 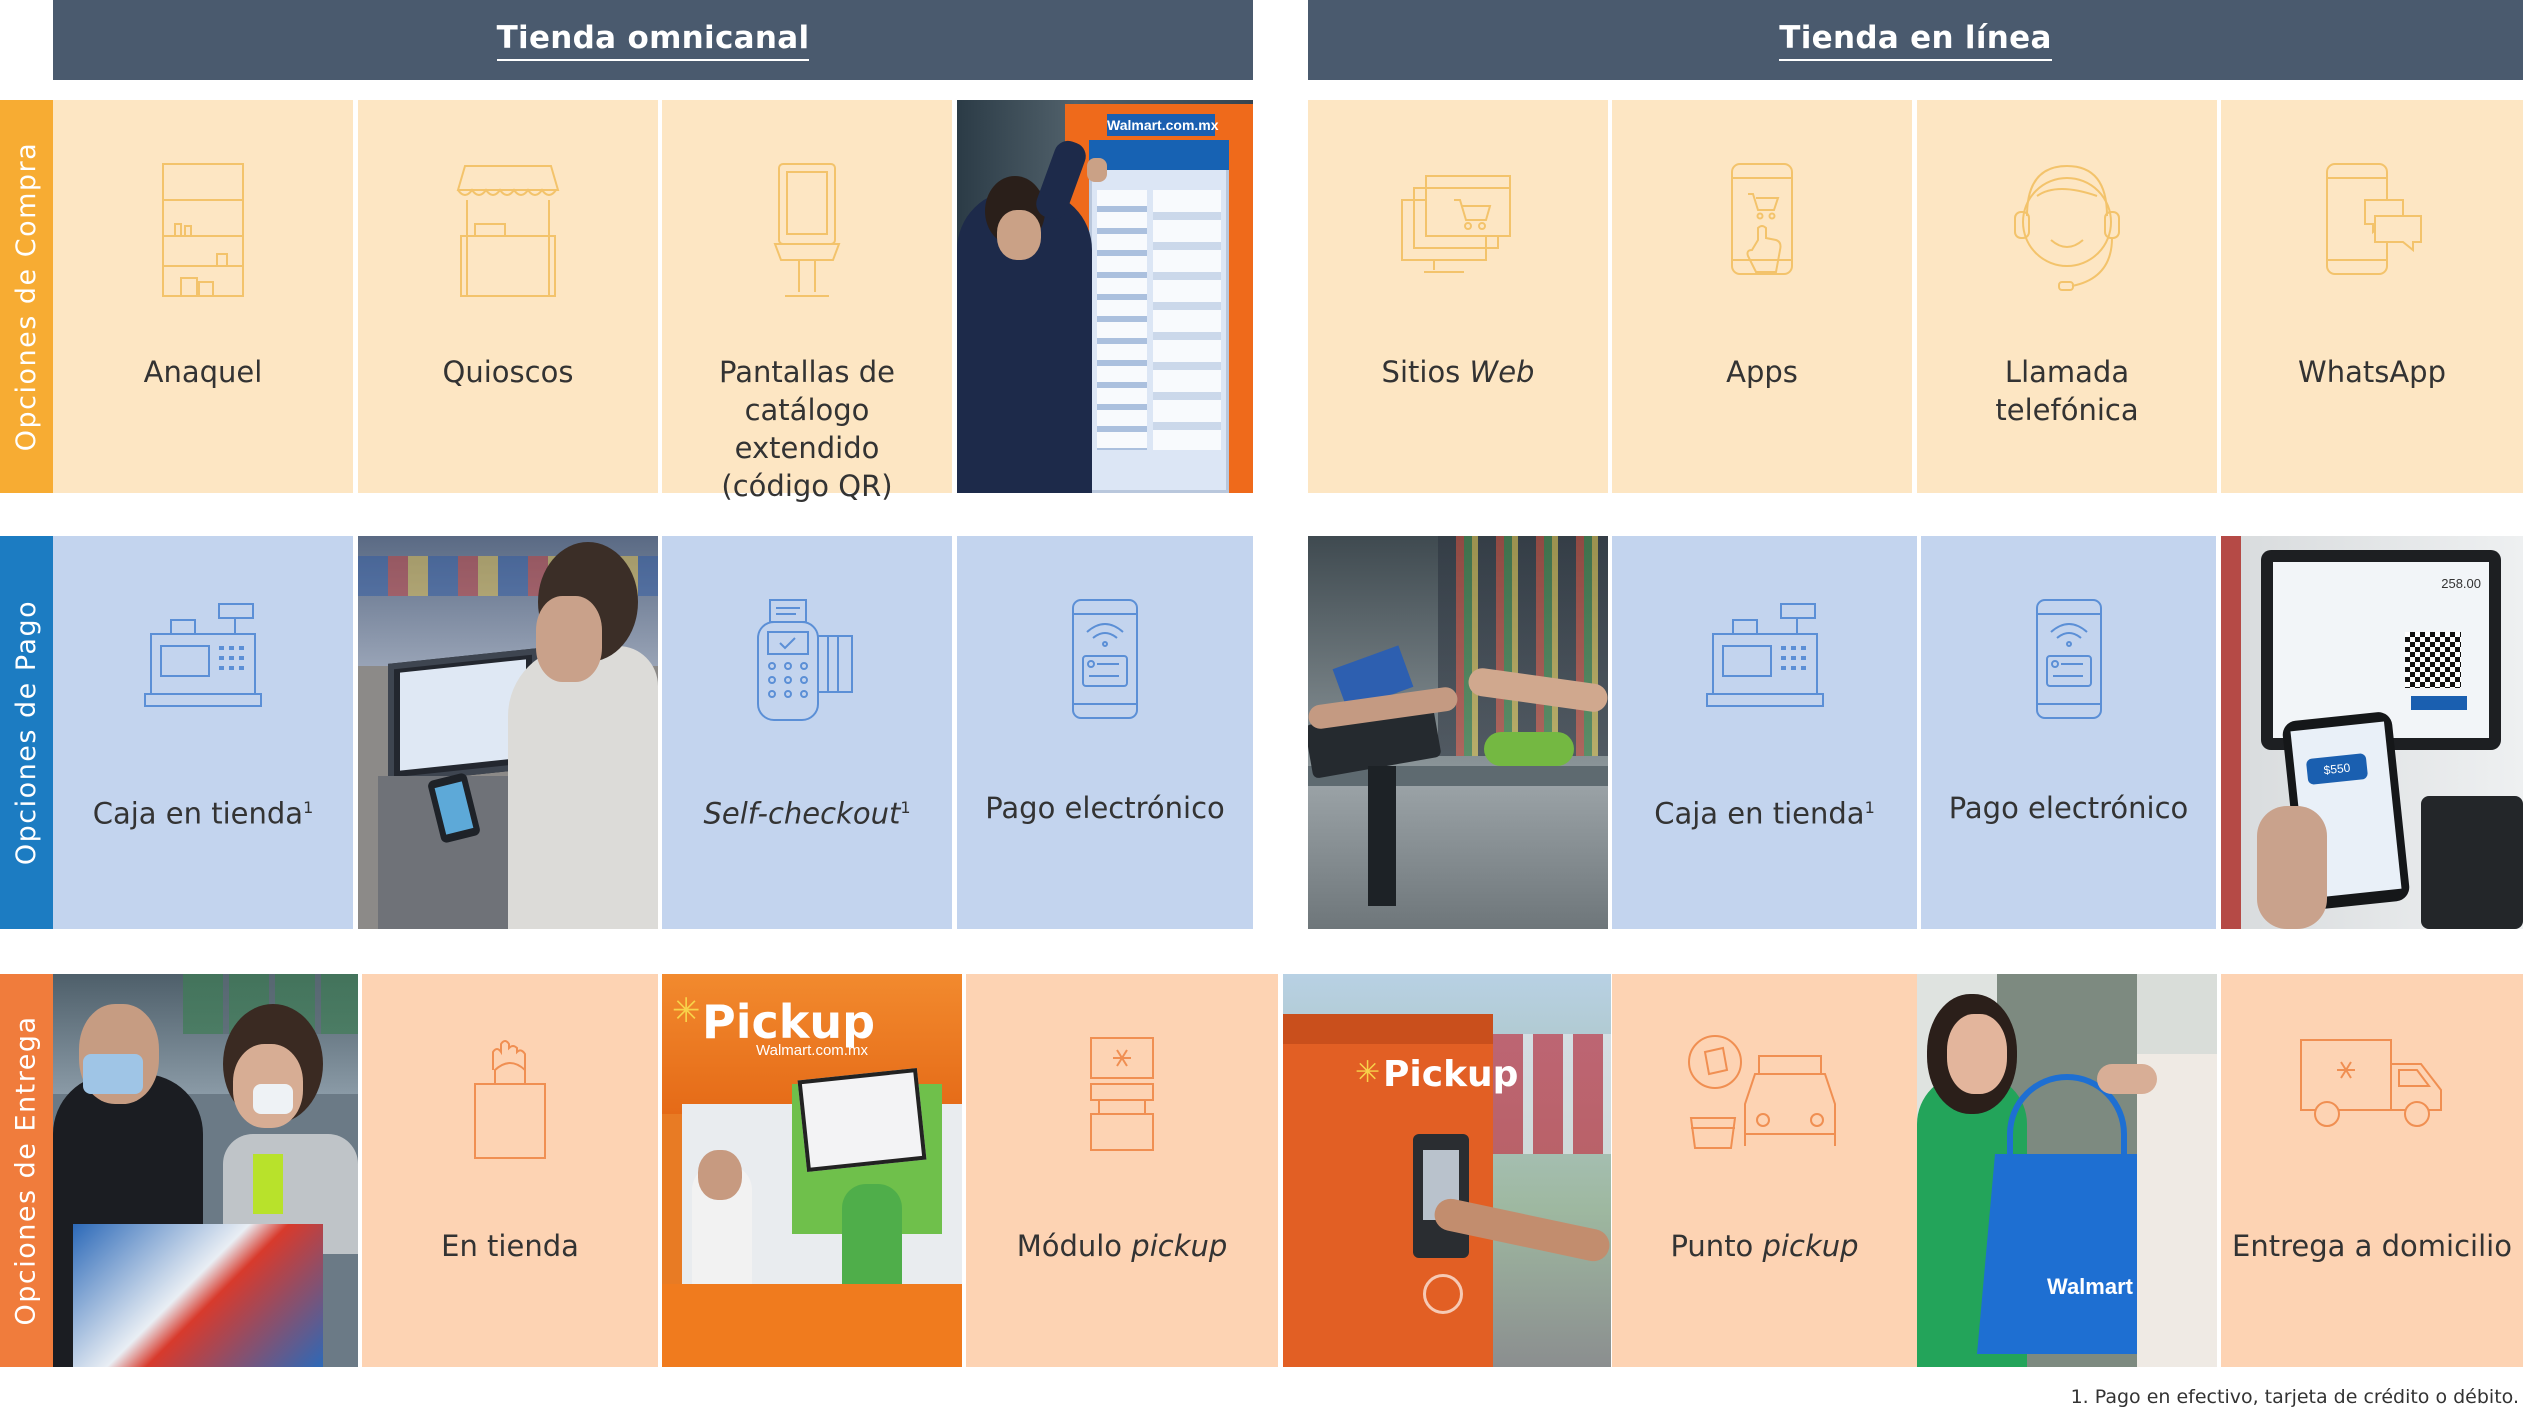 What do you see at coordinates (2372, 296) in the screenshot?
I see `tile-whatsapp: WhatsApp` at bounding box center [2372, 296].